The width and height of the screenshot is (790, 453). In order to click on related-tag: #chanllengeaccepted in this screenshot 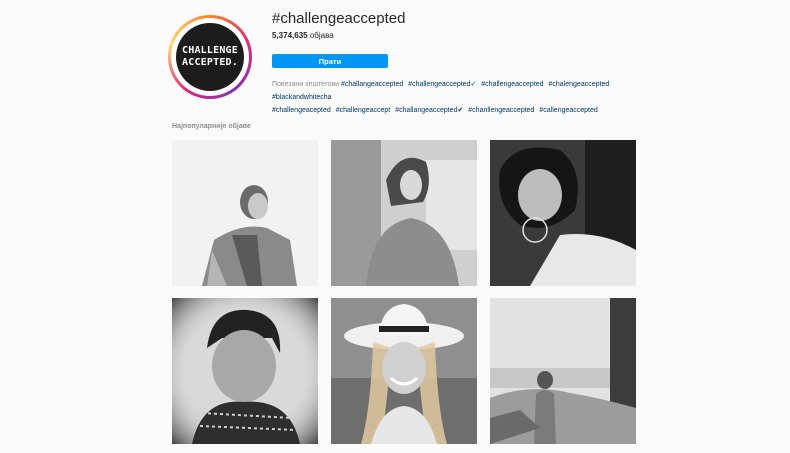, I will do `click(501, 110)`.